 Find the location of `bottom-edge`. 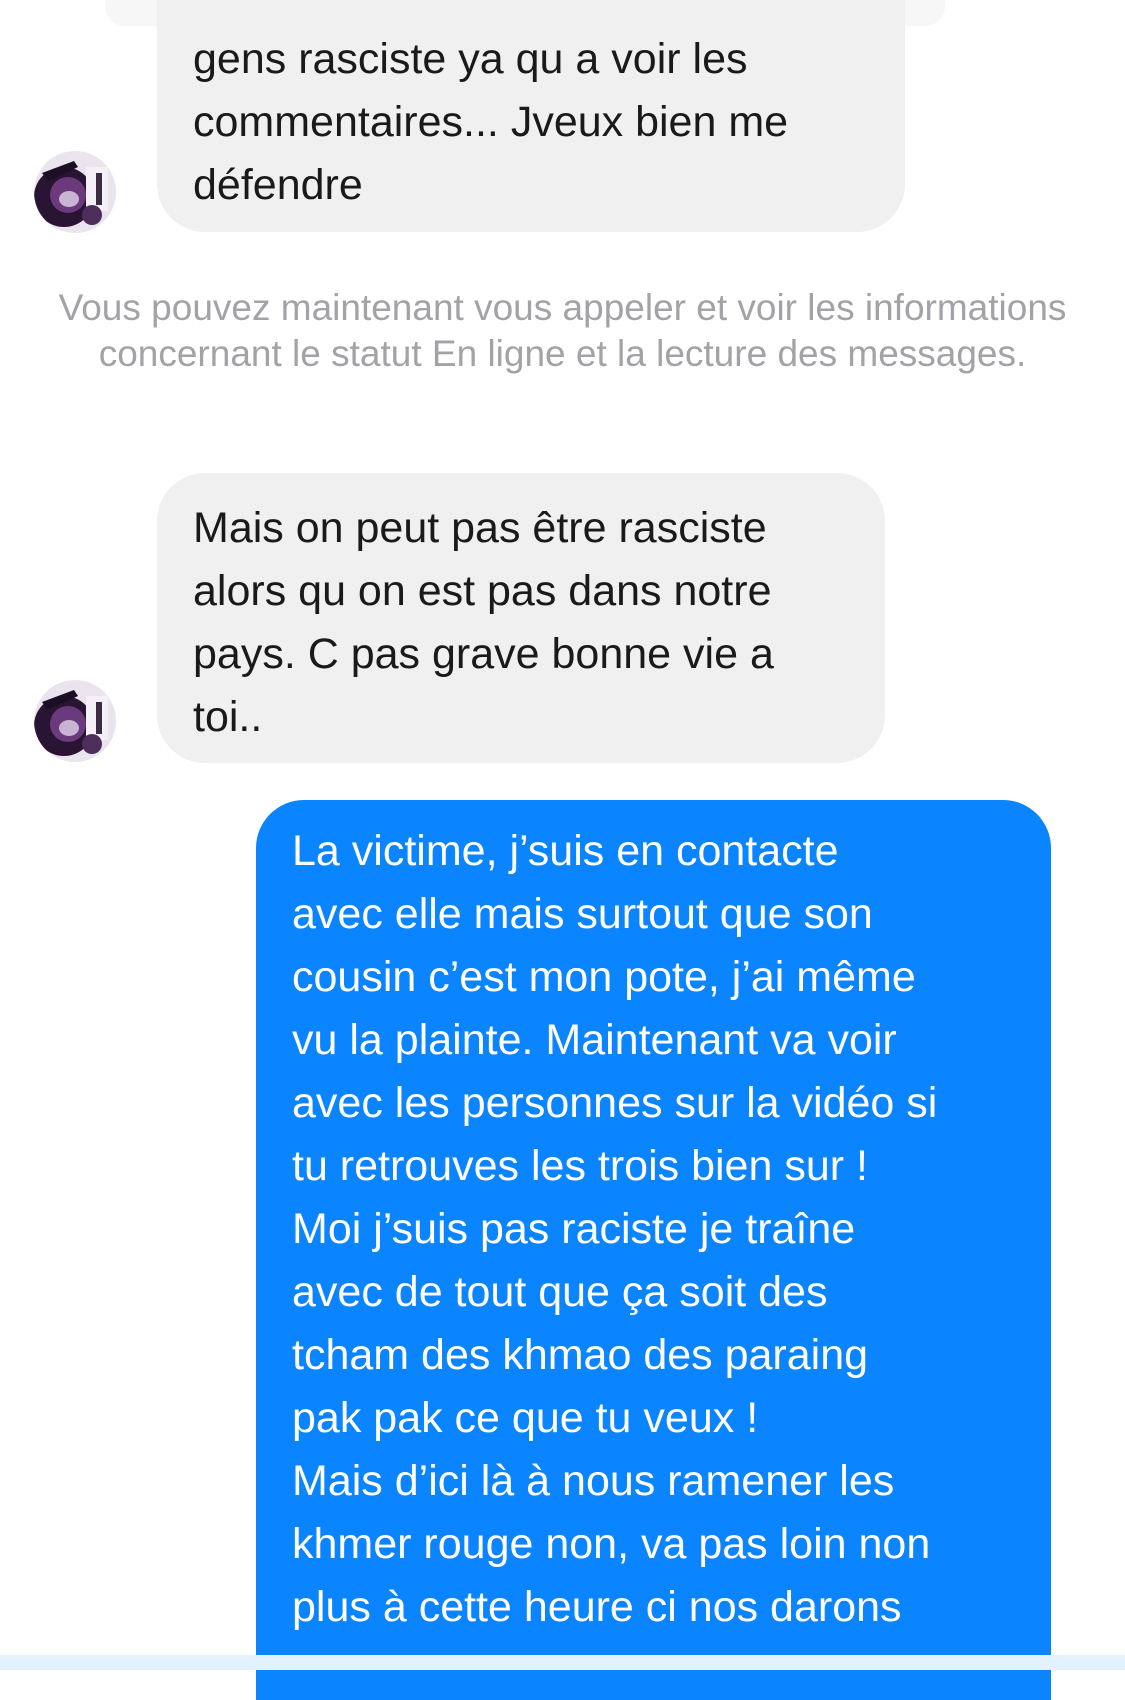

bottom-edge is located at coordinates (562, 1662).